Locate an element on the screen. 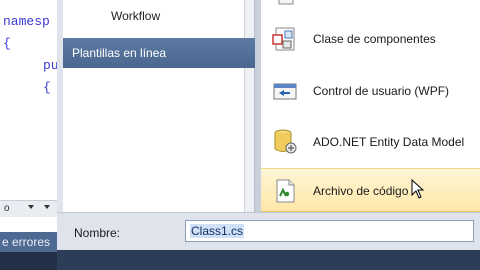 The width and height of the screenshot is (480, 270). template-label: Clase de componentes is located at coordinates (374, 39).